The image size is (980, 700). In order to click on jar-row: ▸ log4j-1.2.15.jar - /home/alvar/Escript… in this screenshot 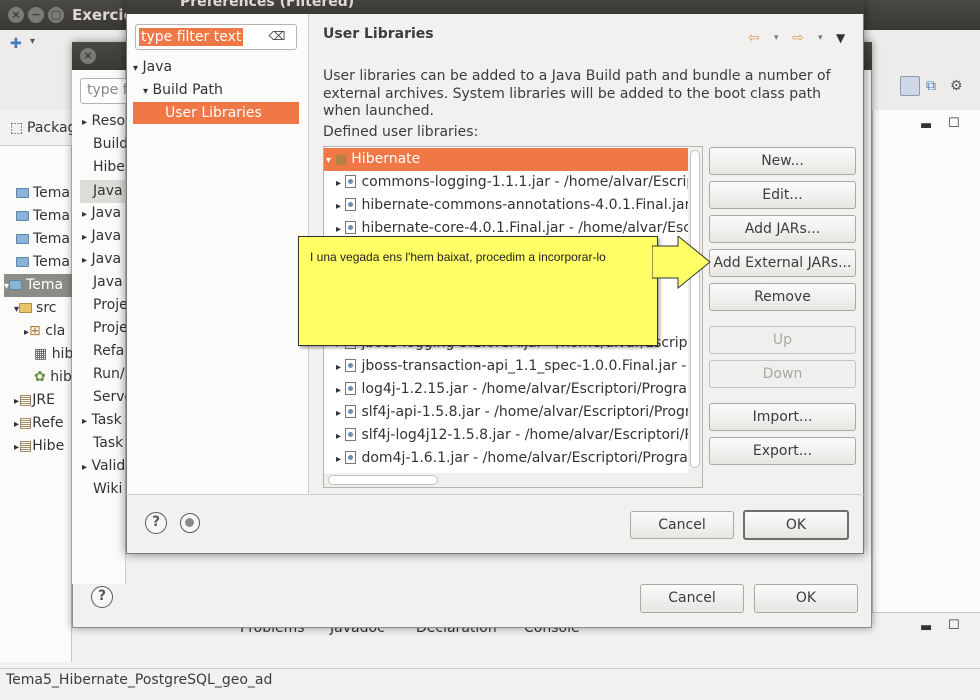, I will do `click(506, 389)`.